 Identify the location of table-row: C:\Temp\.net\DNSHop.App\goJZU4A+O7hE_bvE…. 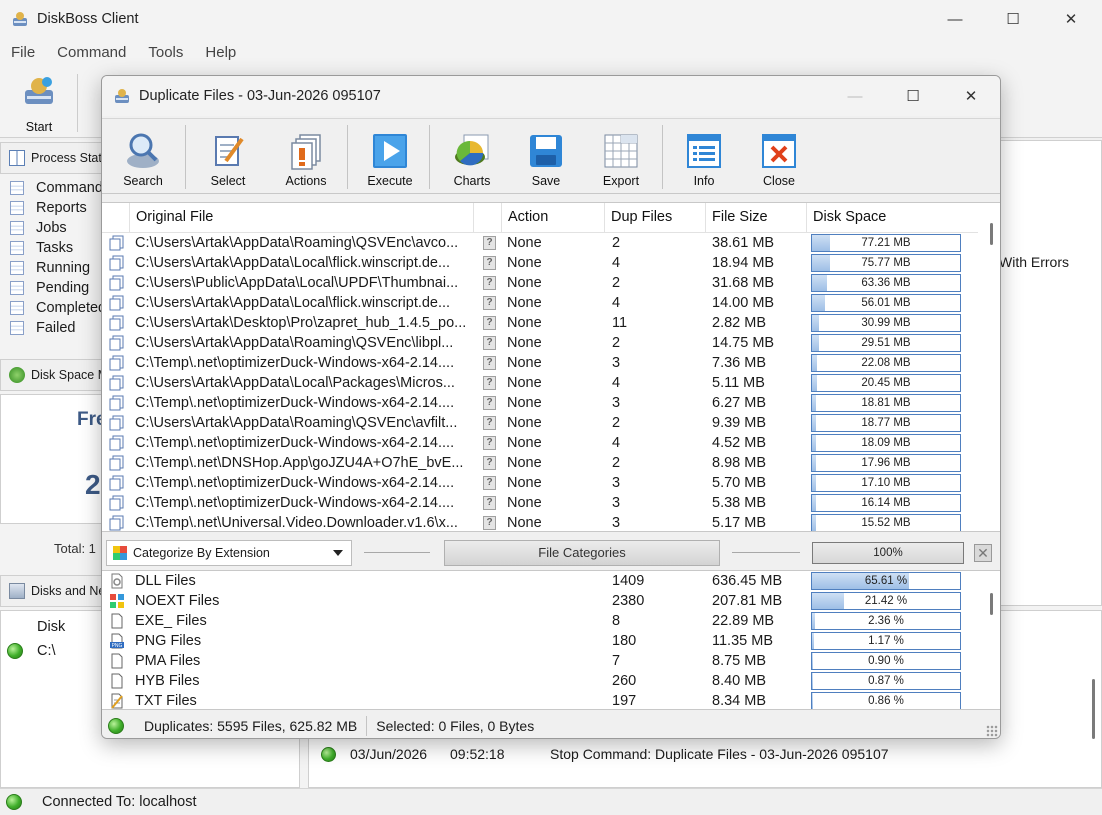
(540, 463).